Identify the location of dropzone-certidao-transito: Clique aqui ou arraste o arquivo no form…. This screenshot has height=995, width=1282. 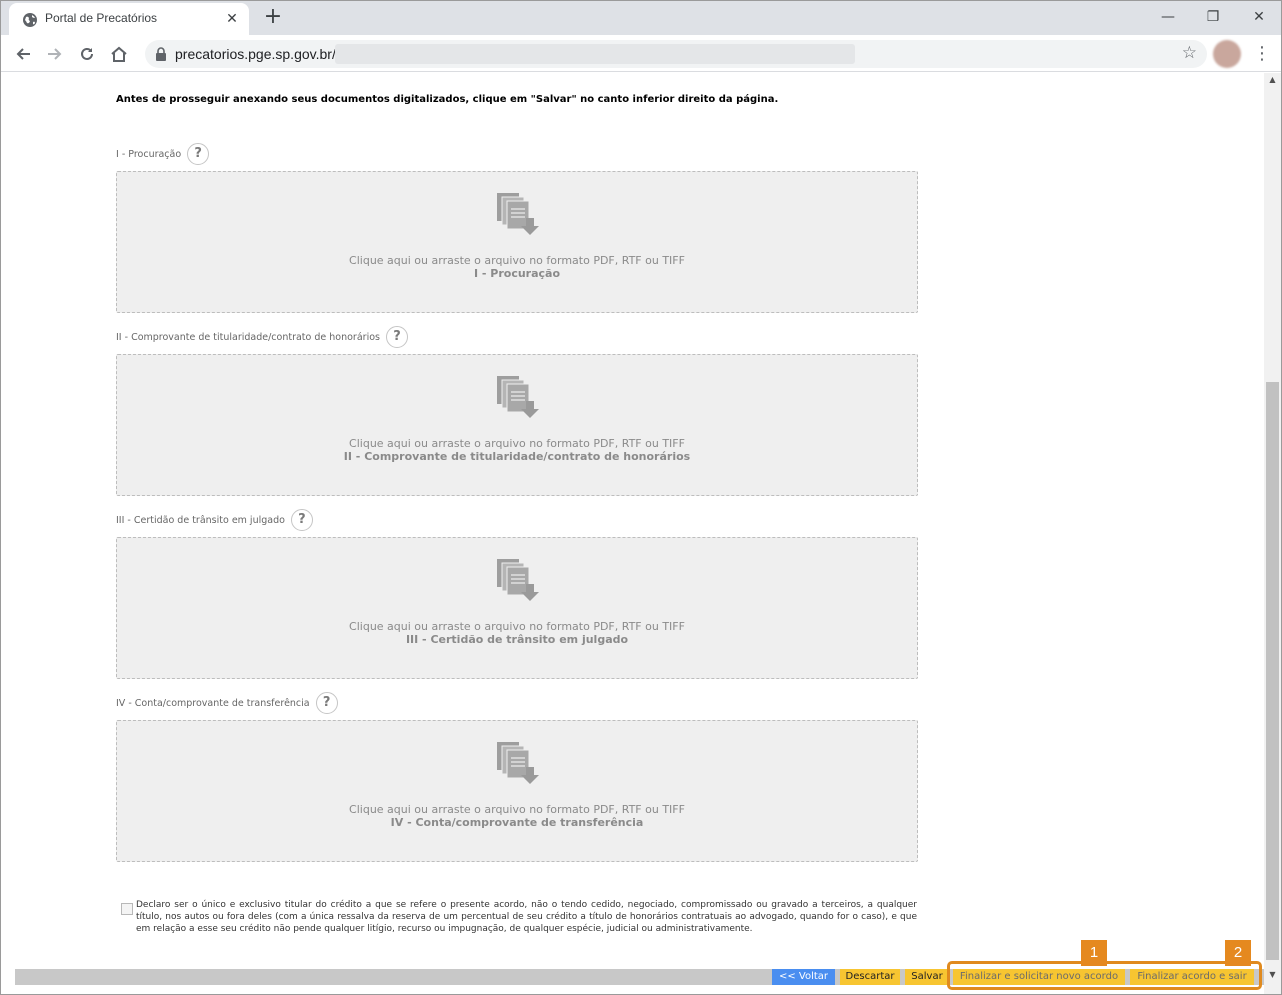
(517, 608).